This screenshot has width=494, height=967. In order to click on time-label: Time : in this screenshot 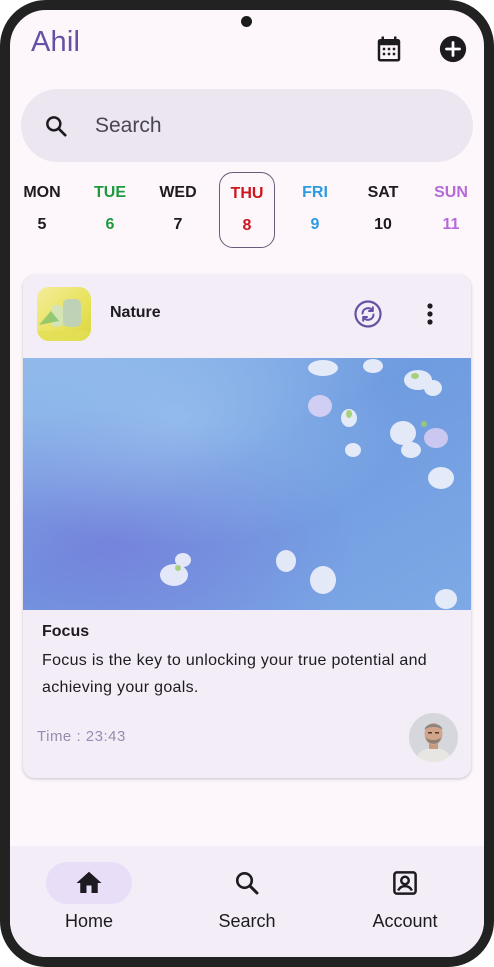, I will do `click(61, 736)`.